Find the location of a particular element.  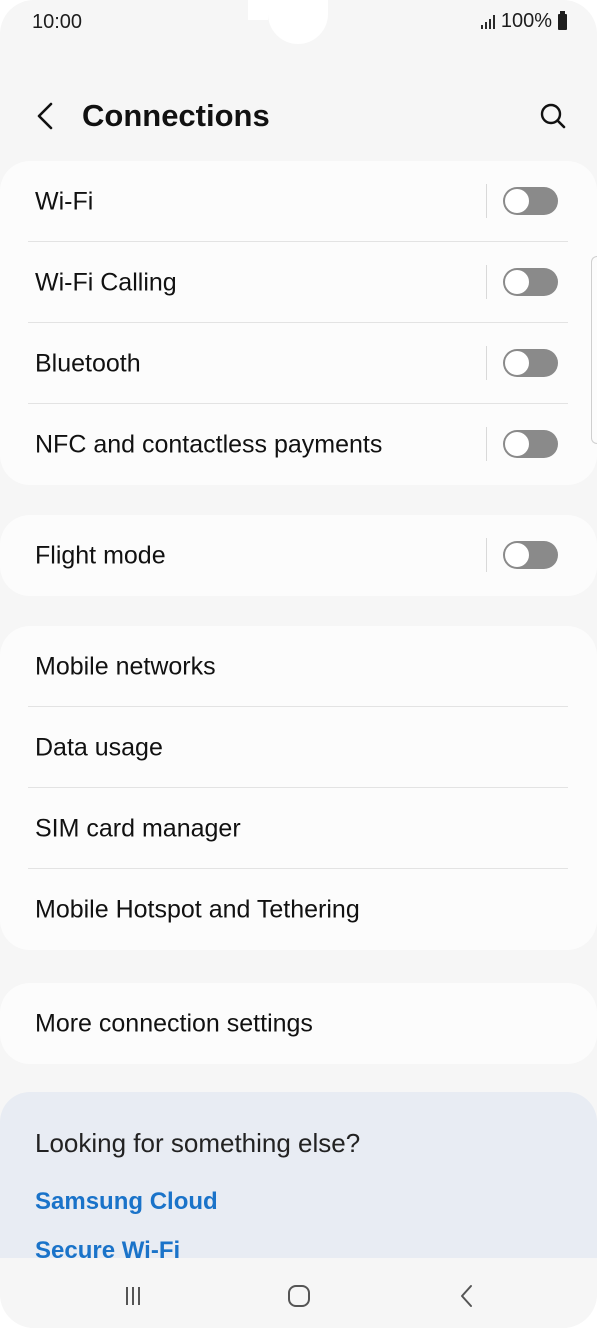

nfc-row: NFC and contactless payments is located at coordinates (298, 444).